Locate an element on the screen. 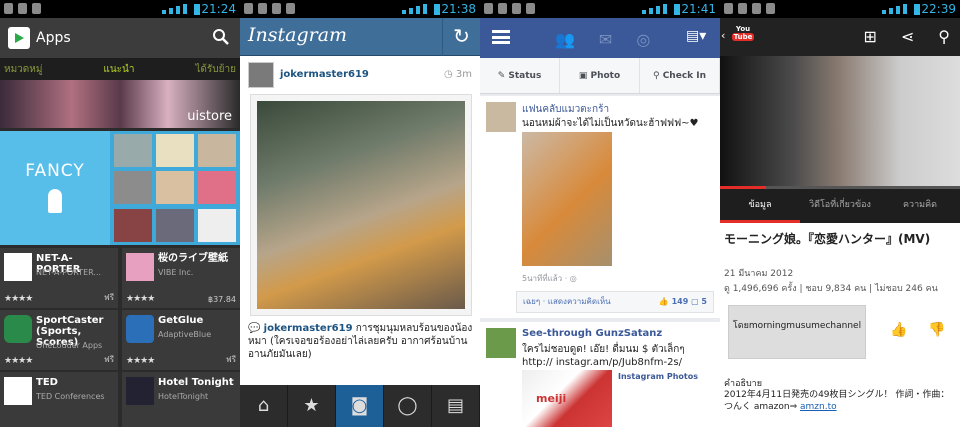 The image size is (960, 427). status-bar: 21:38 is located at coordinates (360, 9).